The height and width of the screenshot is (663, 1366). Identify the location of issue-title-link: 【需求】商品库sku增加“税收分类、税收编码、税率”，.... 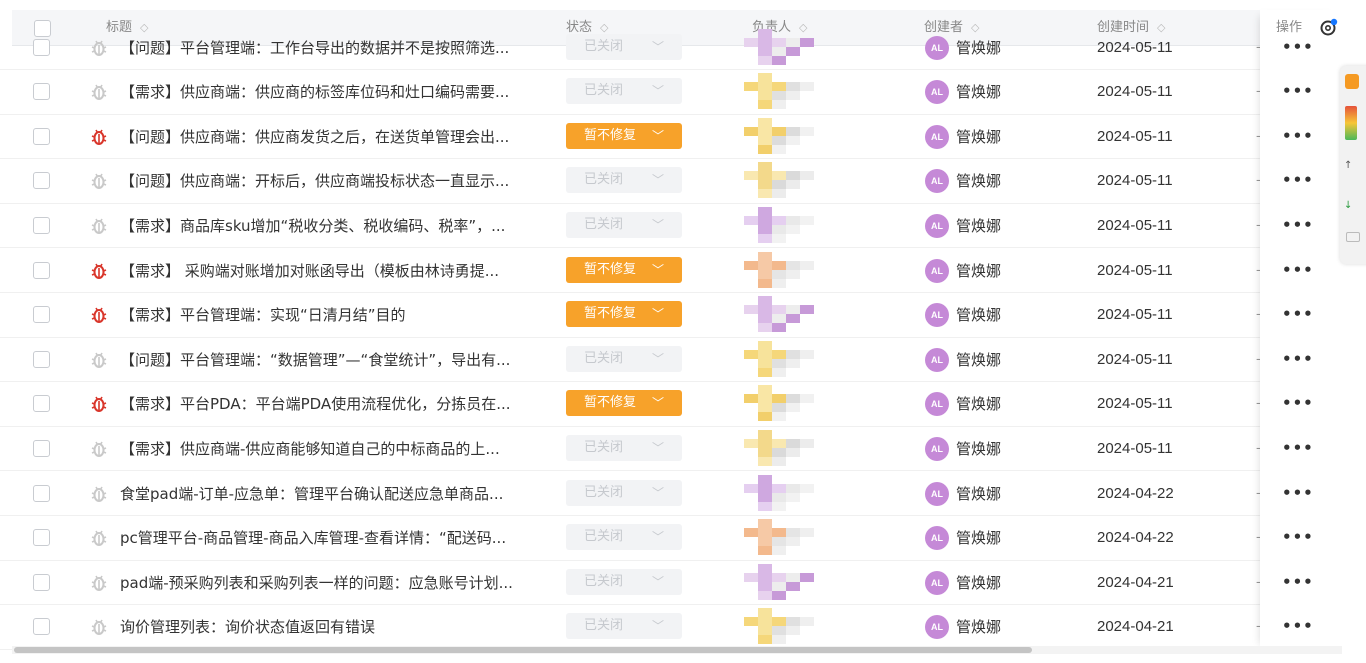
(325, 226).